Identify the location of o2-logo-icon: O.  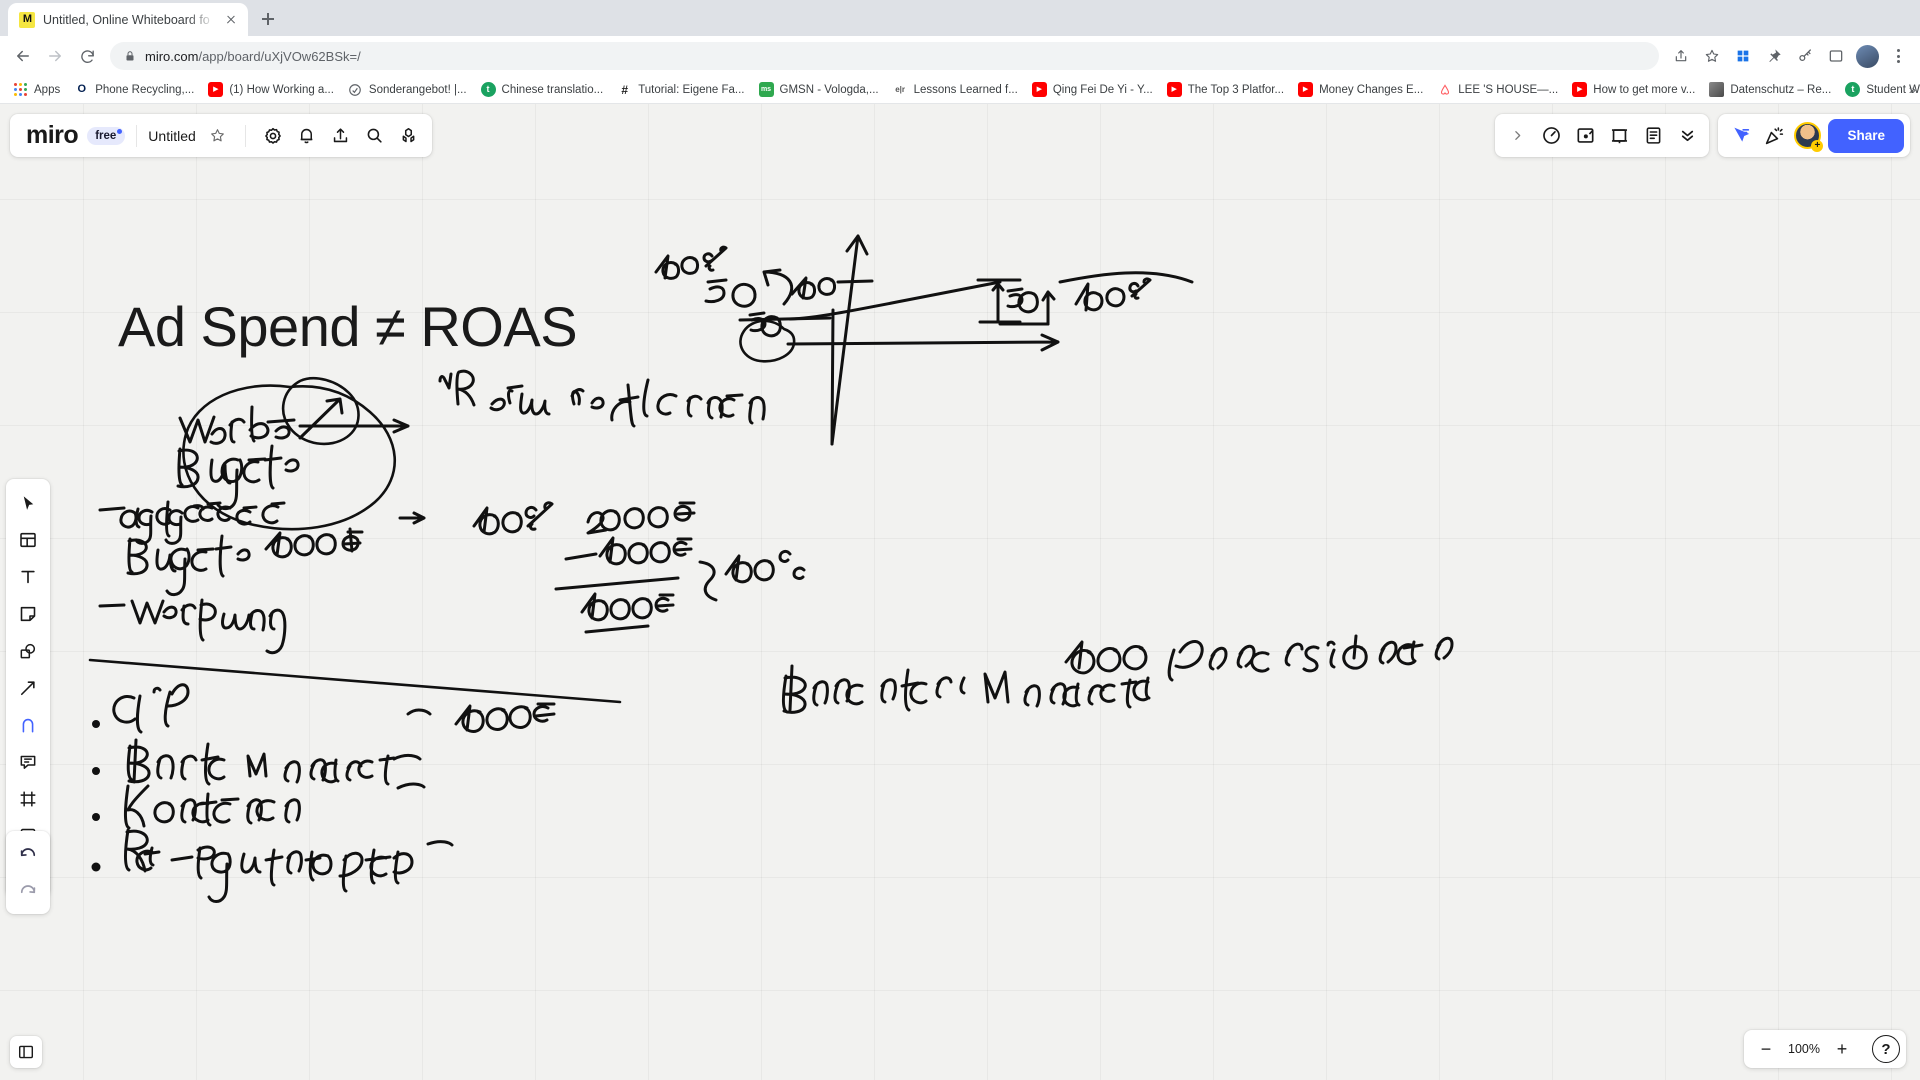
(81, 89).